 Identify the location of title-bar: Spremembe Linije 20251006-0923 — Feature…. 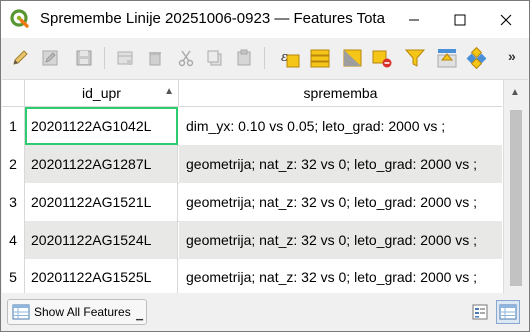
(265, 19).